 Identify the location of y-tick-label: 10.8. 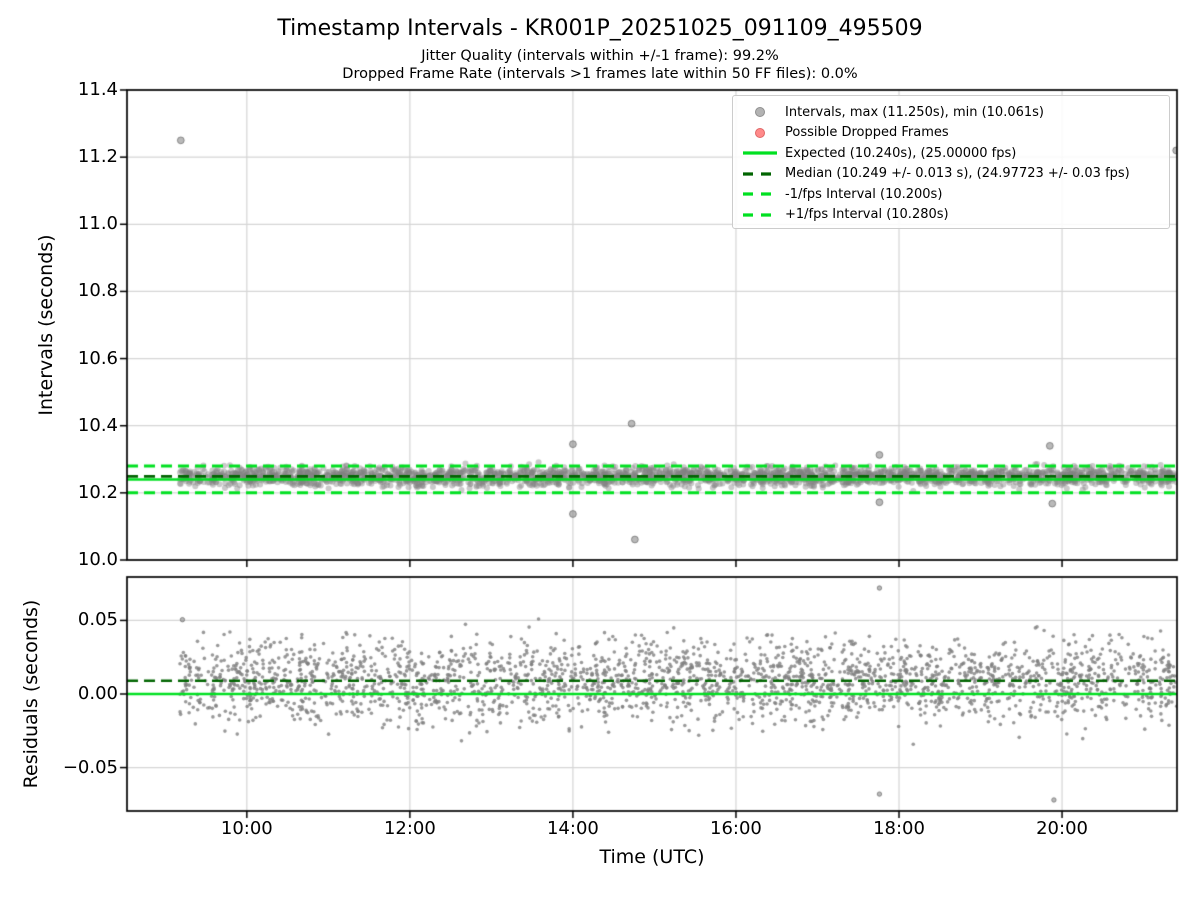
(97, 291).